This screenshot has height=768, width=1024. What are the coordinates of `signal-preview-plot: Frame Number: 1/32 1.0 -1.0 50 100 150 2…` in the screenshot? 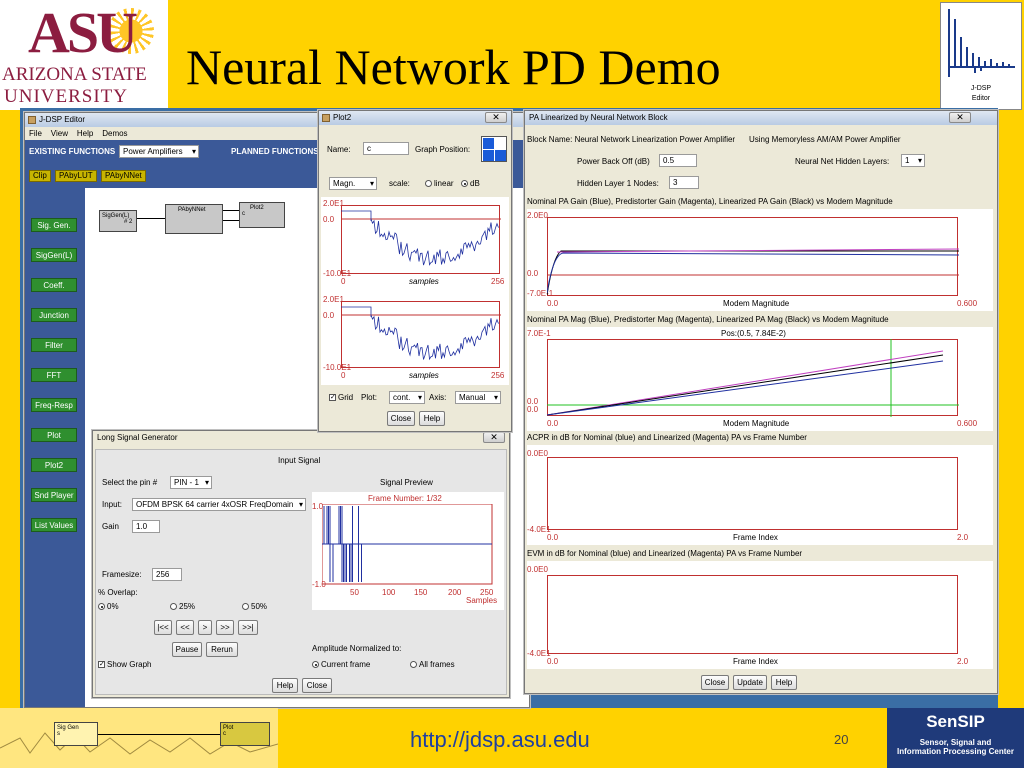 It's located at (408, 551).